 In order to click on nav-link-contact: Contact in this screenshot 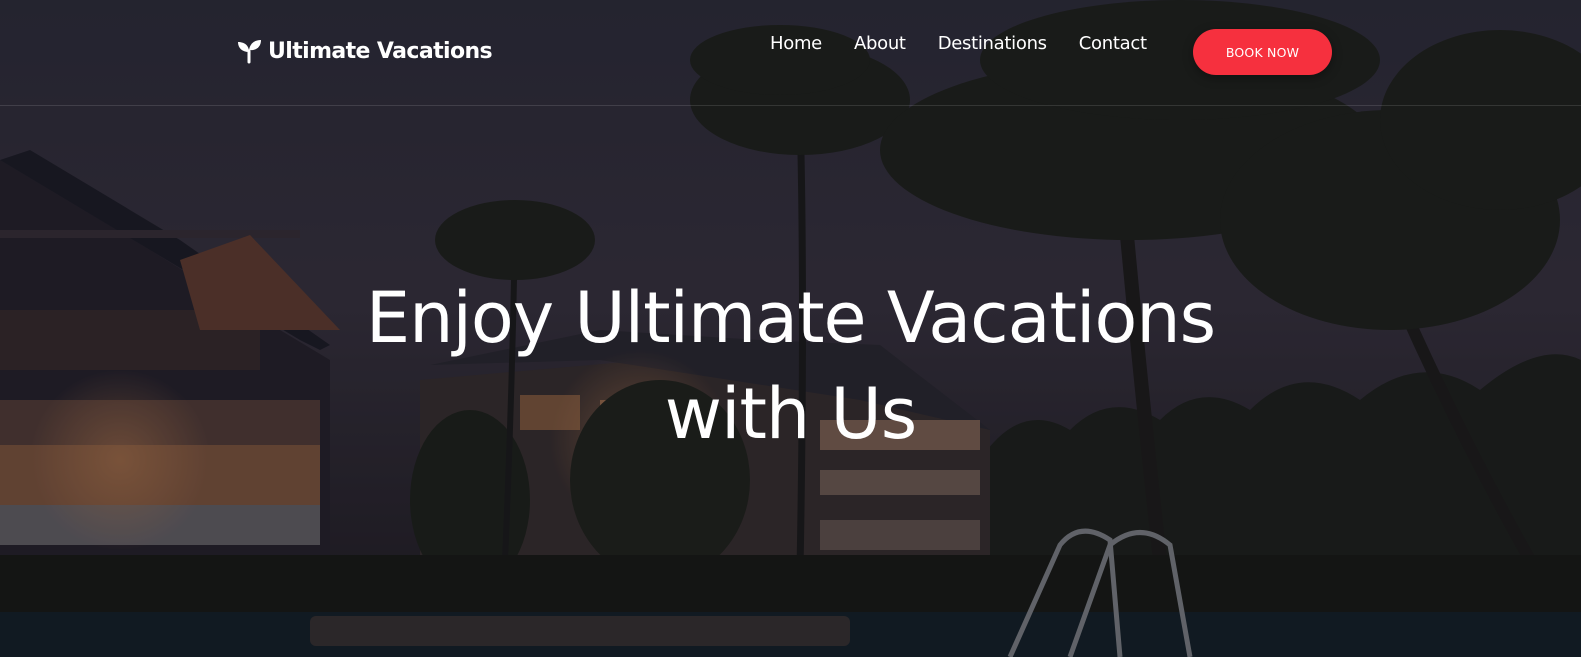, I will do `click(1113, 43)`.